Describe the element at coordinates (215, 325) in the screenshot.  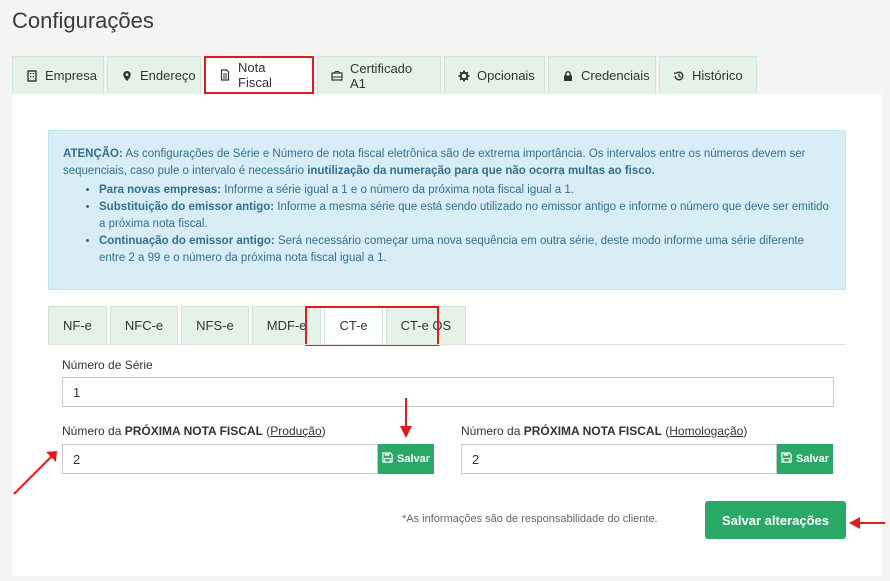
I see `subtab-nfse: NFS-e` at that location.